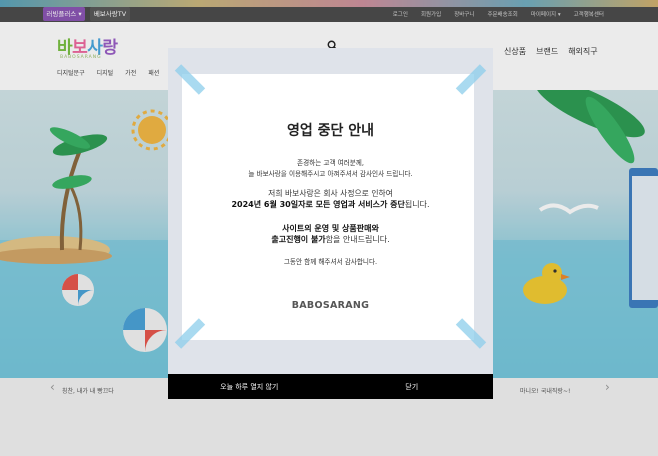  I want to click on notice-brand: BABOSARANG, so click(330, 305).